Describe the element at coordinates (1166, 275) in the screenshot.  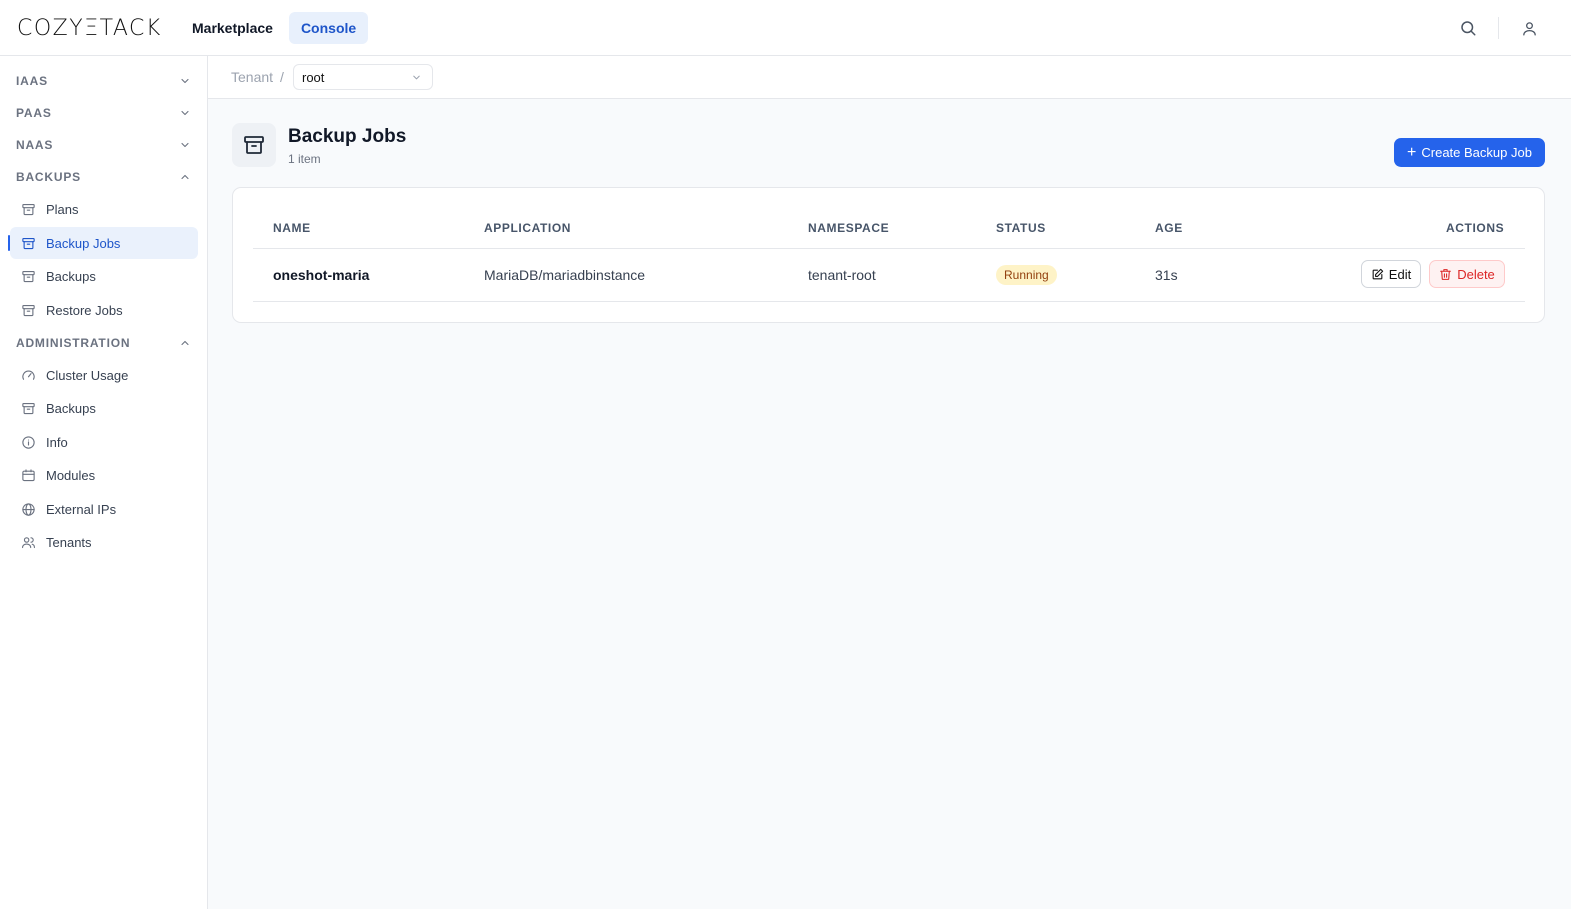
I see `cell-age: 31s` at that location.